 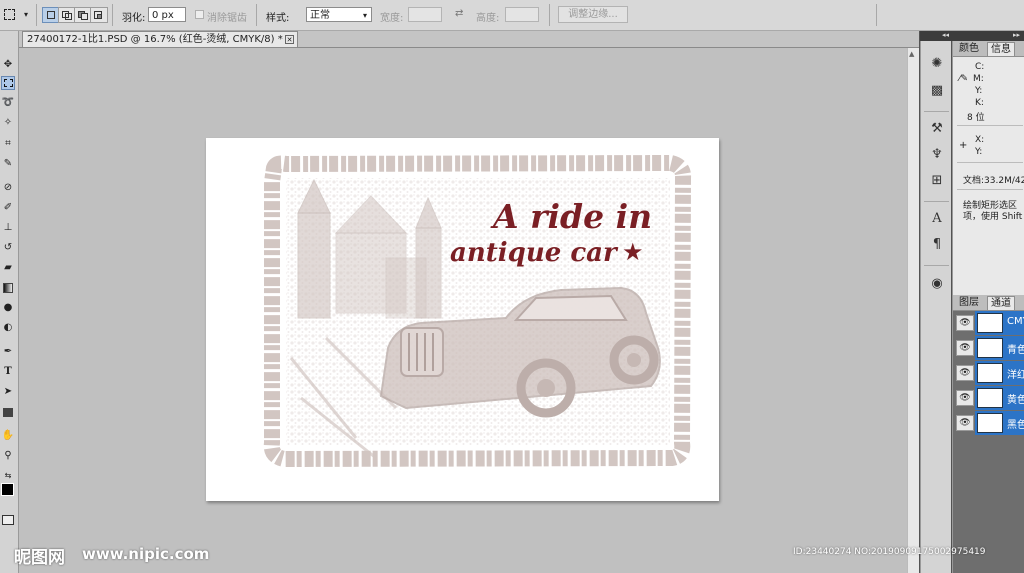 What do you see at coordinates (522, 14) in the screenshot?
I see `height-input` at bounding box center [522, 14].